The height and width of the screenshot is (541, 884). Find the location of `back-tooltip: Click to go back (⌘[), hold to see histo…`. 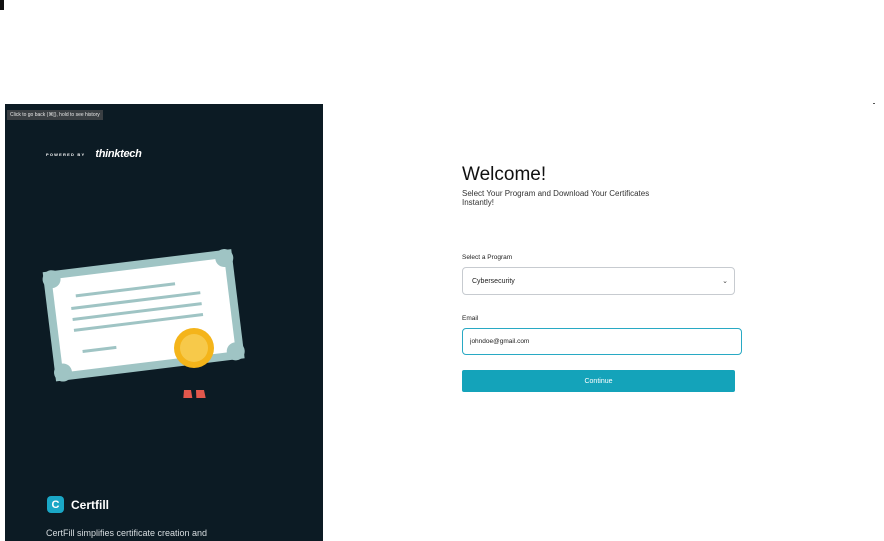

back-tooltip: Click to go back (⌘[), hold to see histo… is located at coordinates (55, 115).